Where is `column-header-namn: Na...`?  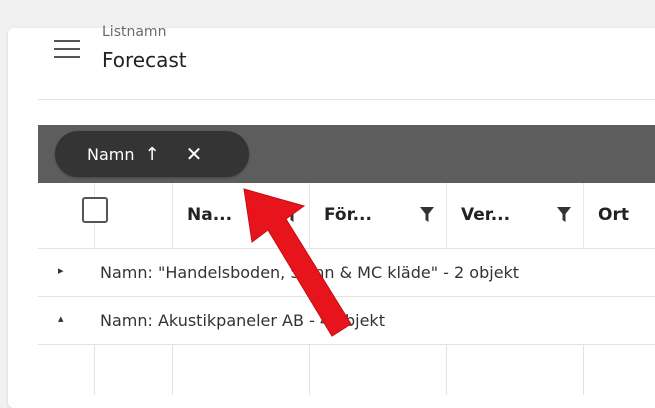
column-header-namn: Na... is located at coordinates (241, 215).